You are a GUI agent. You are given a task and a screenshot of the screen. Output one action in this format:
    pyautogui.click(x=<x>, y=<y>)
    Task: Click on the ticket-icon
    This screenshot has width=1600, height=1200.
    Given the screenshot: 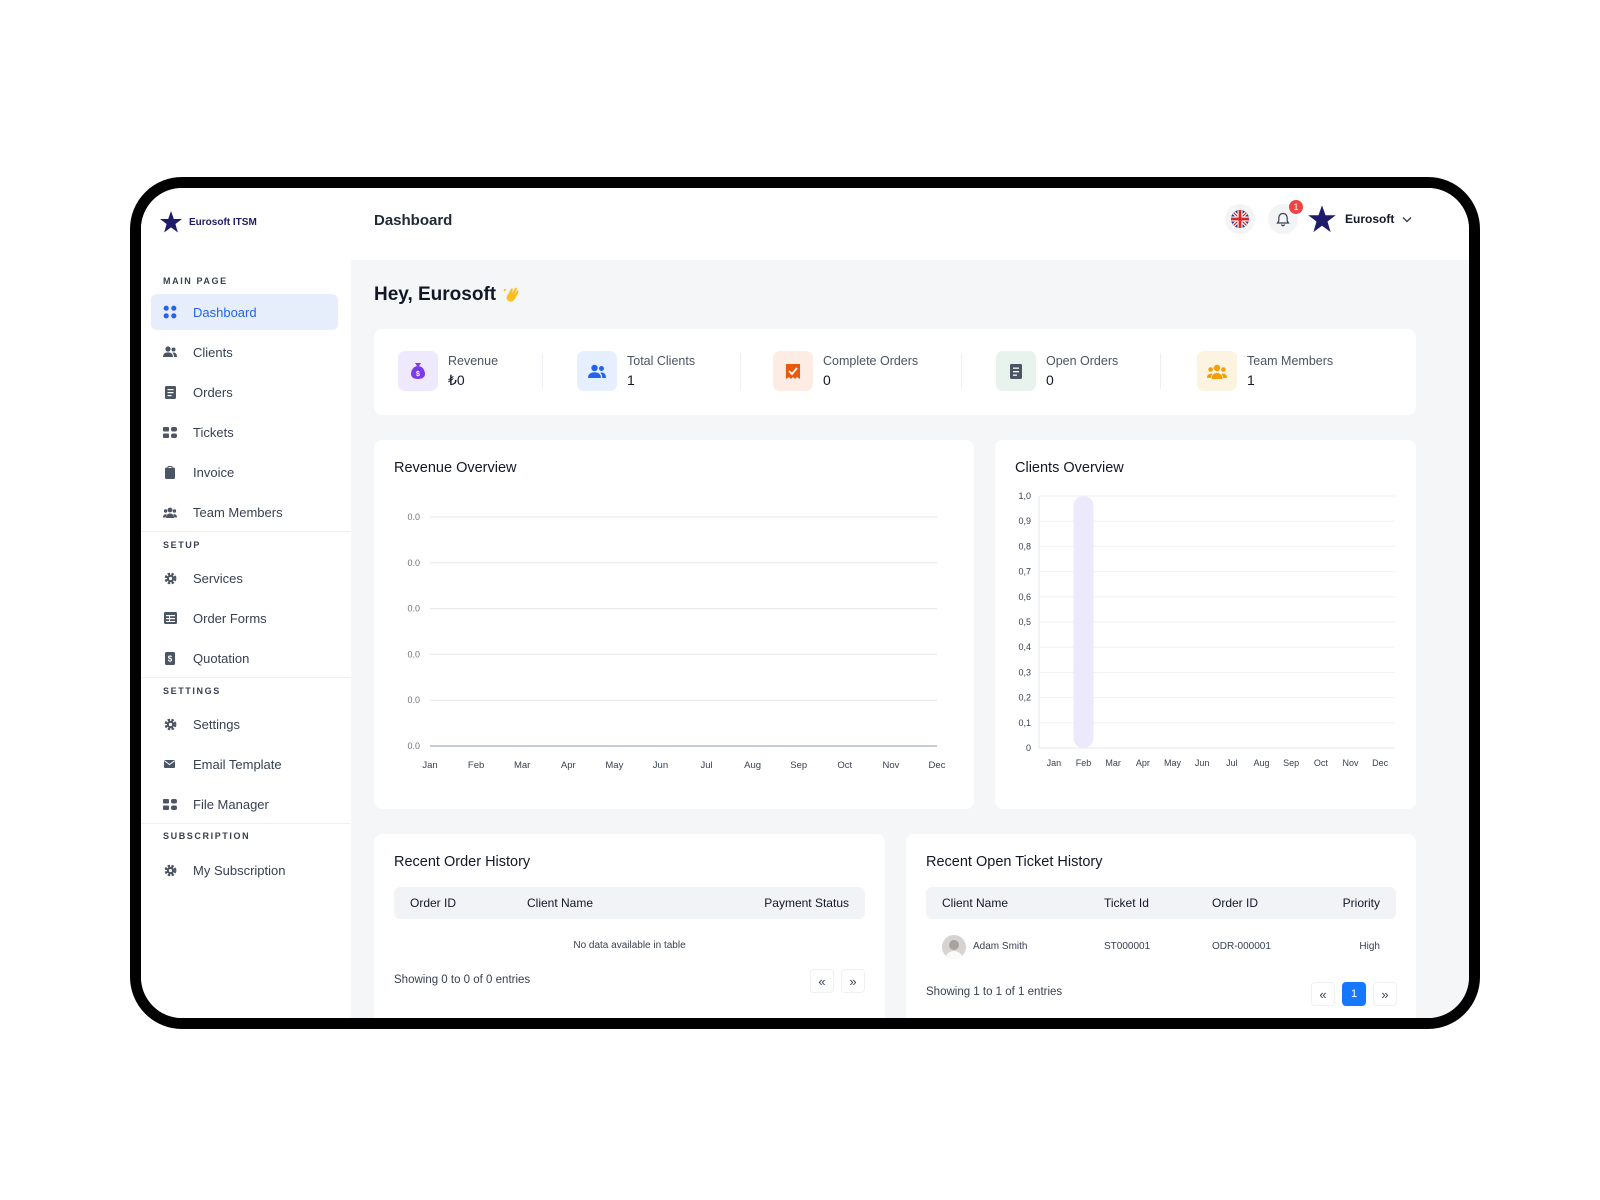 What is the action you would take?
    pyautogui.click(x=170, y=432)
    